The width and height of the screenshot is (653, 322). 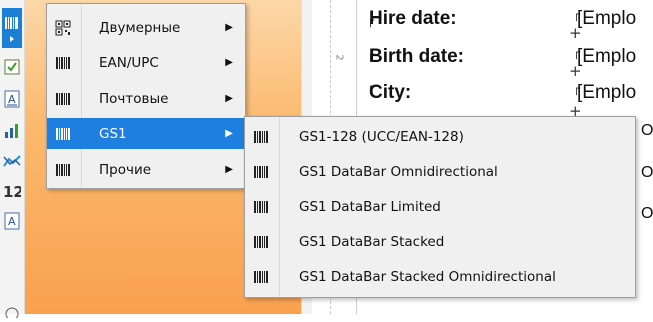 I want to click on menu-item-gs1-databar-omnidirectional: GS1 DataBar Omnidirectional, so click(x=440, y=171).